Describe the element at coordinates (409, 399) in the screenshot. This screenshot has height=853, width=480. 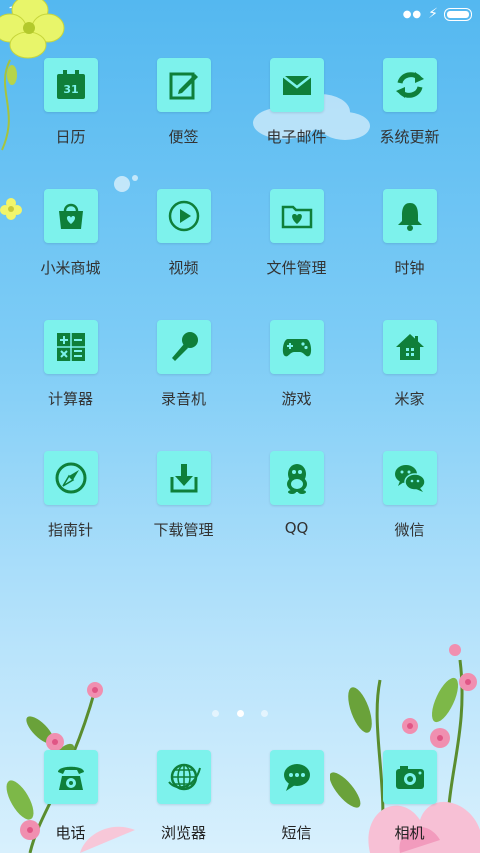
I see `app-label: 米家` at that location.